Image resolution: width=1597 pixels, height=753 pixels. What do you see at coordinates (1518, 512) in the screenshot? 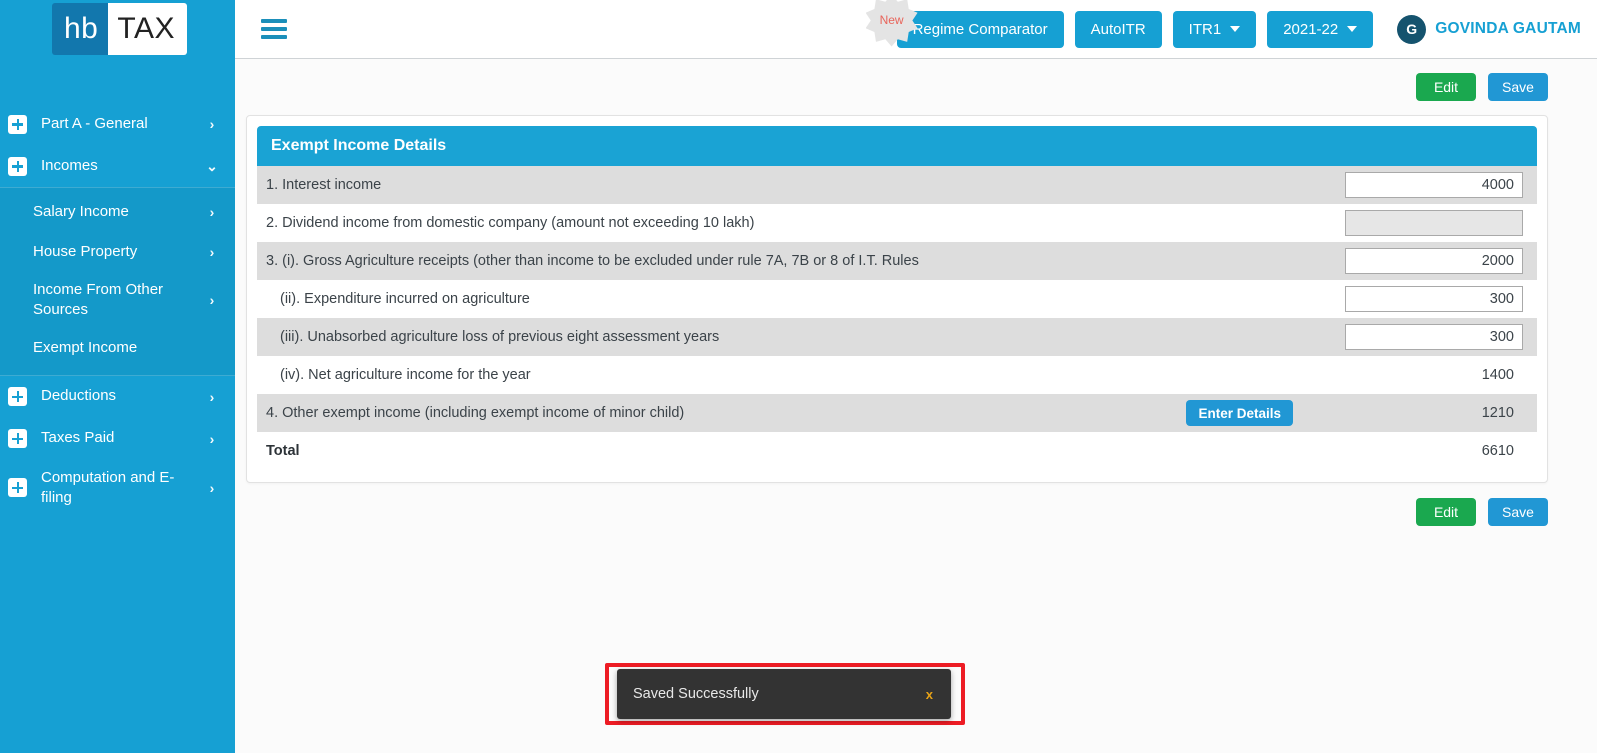
I see `save-button-bottom: Save` at bounding box center [1518, 512].